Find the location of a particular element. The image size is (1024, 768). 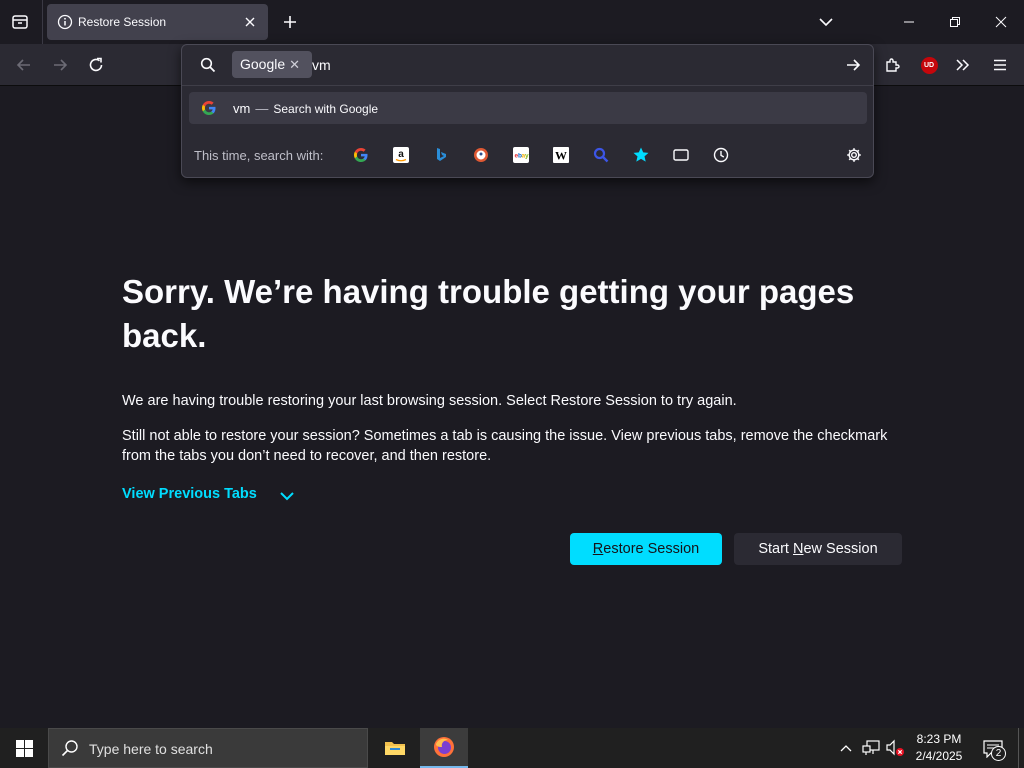

oneoff-amazon-button: a is located at coordinates (401, 155).